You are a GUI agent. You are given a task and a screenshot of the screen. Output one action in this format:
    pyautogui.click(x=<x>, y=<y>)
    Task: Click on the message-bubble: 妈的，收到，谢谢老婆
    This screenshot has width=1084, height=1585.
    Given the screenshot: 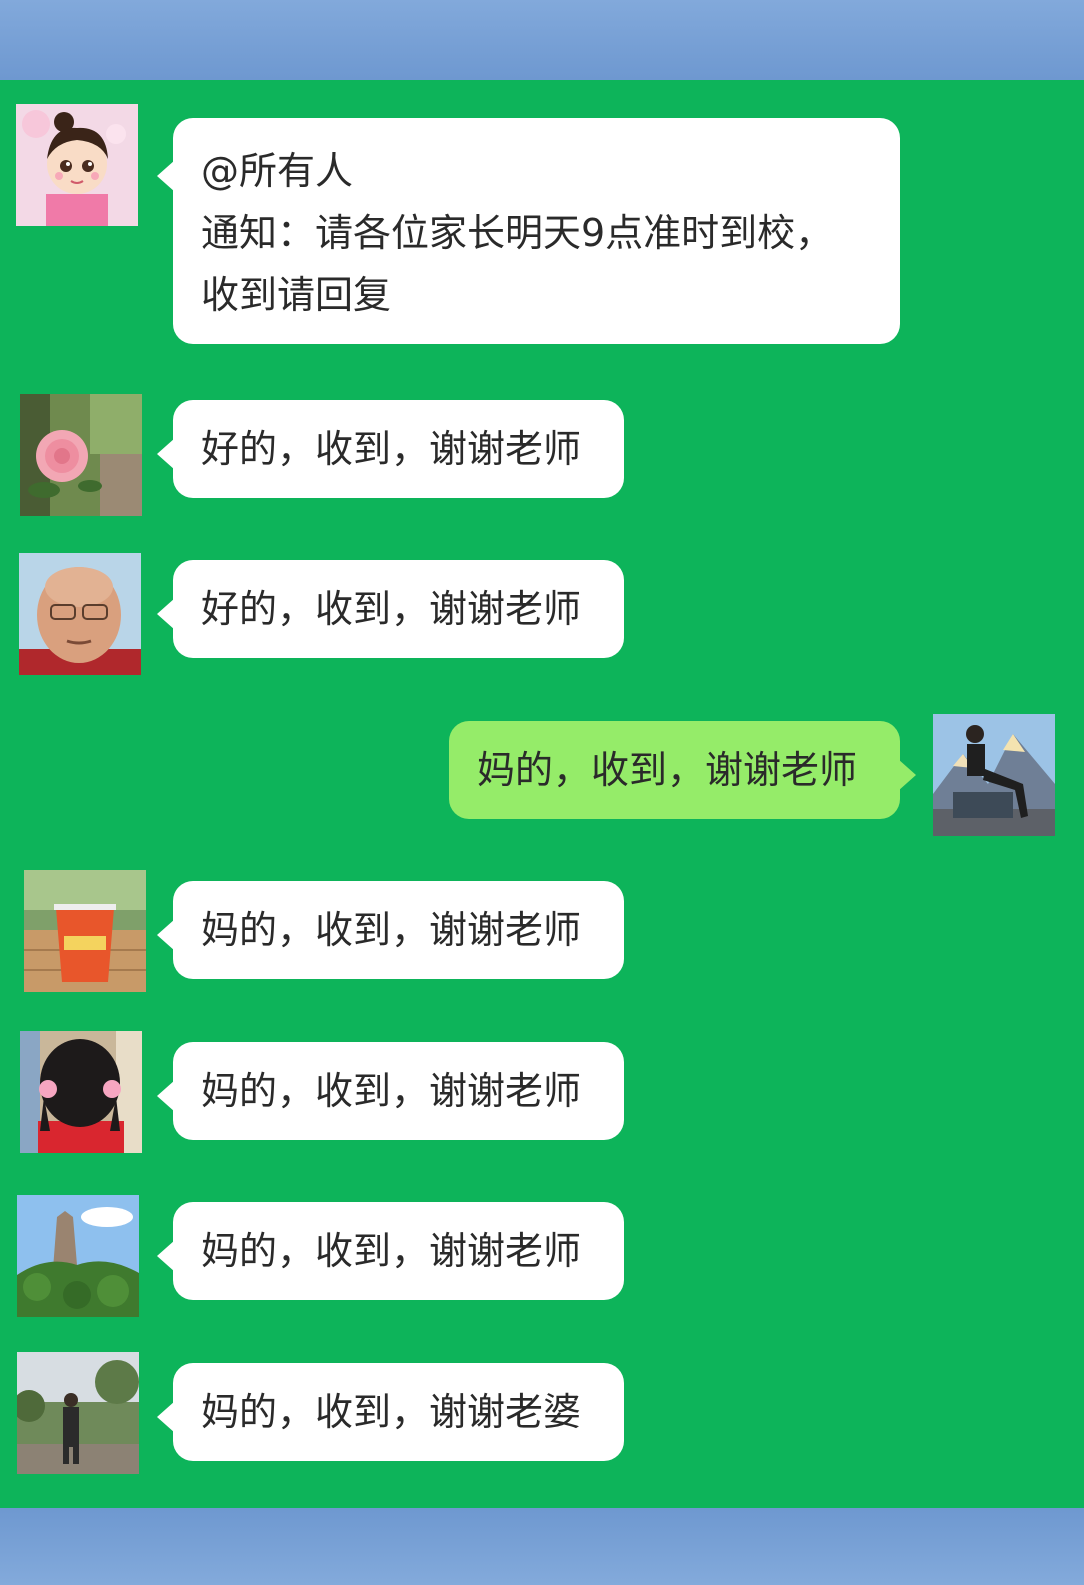 What is the action you would take?
    pyautogui.click(x=390, y=1412)
    